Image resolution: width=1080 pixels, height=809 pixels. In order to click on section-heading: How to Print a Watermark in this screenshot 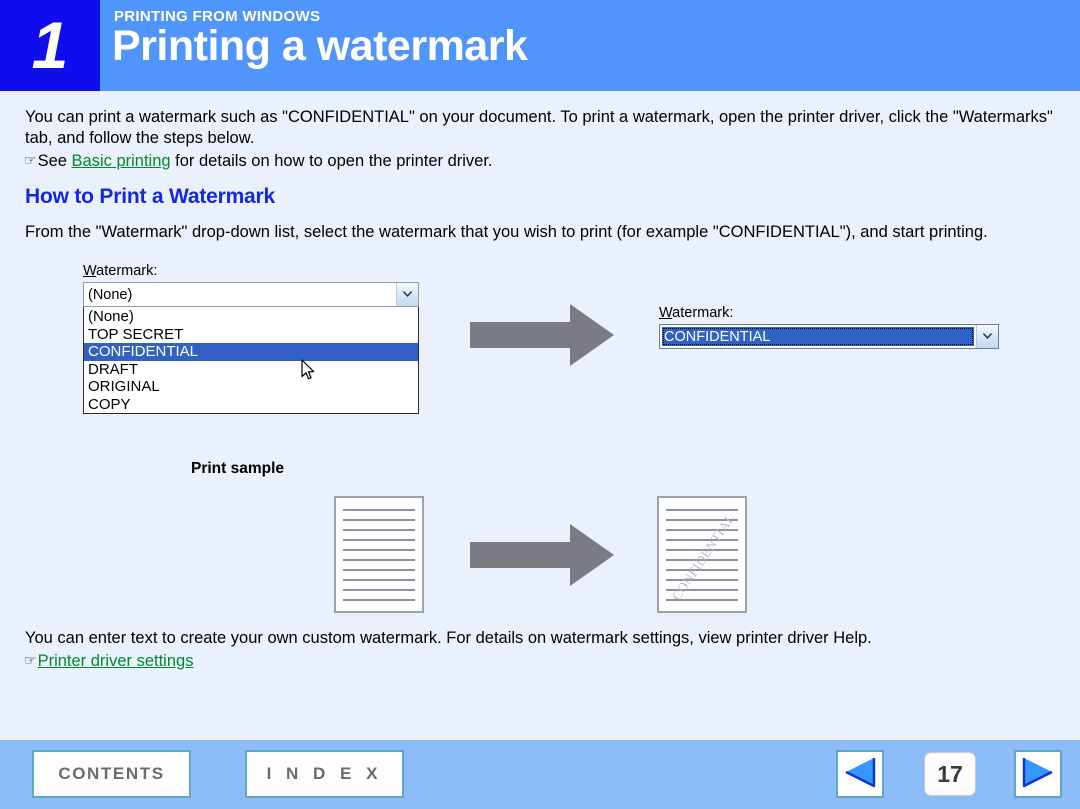, I will do `click(150, 196)`.